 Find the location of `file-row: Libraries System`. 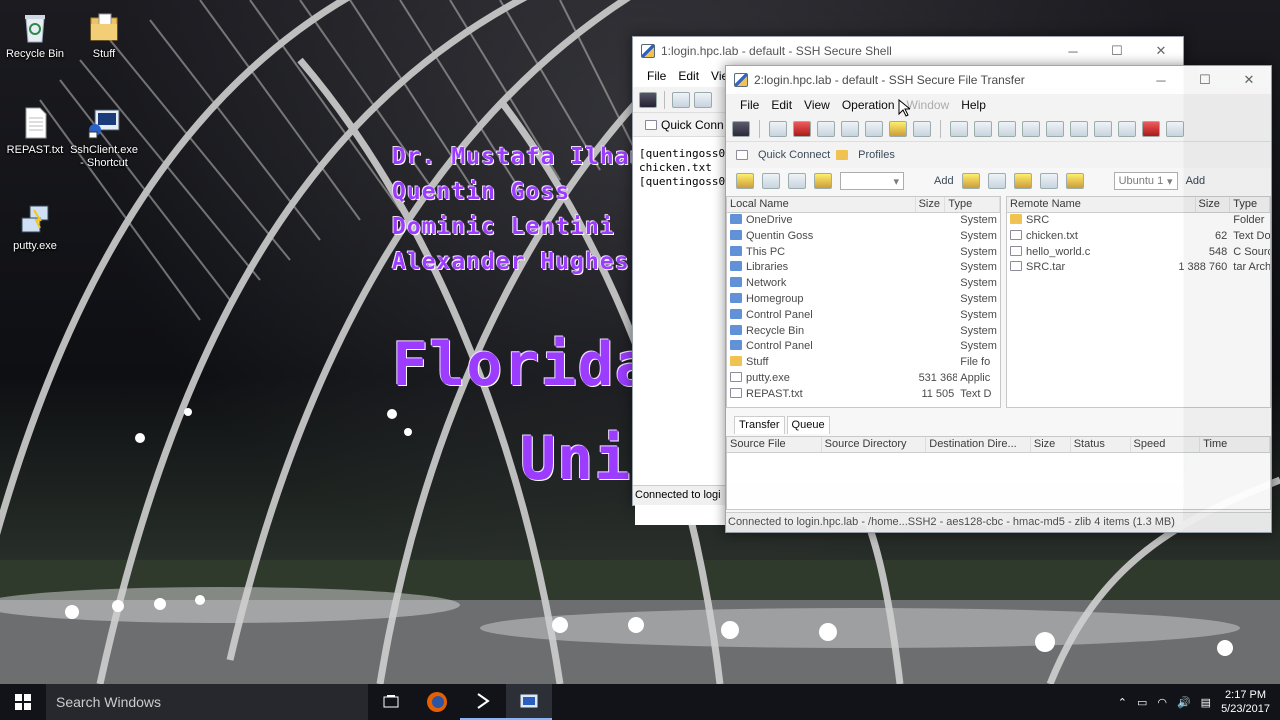

file-row: Libraries System is located at coordinates (863, 268).